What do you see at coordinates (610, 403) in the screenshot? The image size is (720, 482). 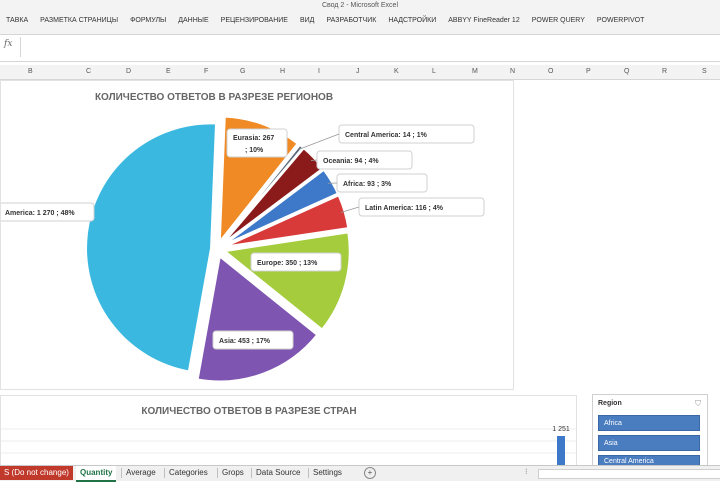 I see `slicer-title: Region` at bounding box center [610, 403].